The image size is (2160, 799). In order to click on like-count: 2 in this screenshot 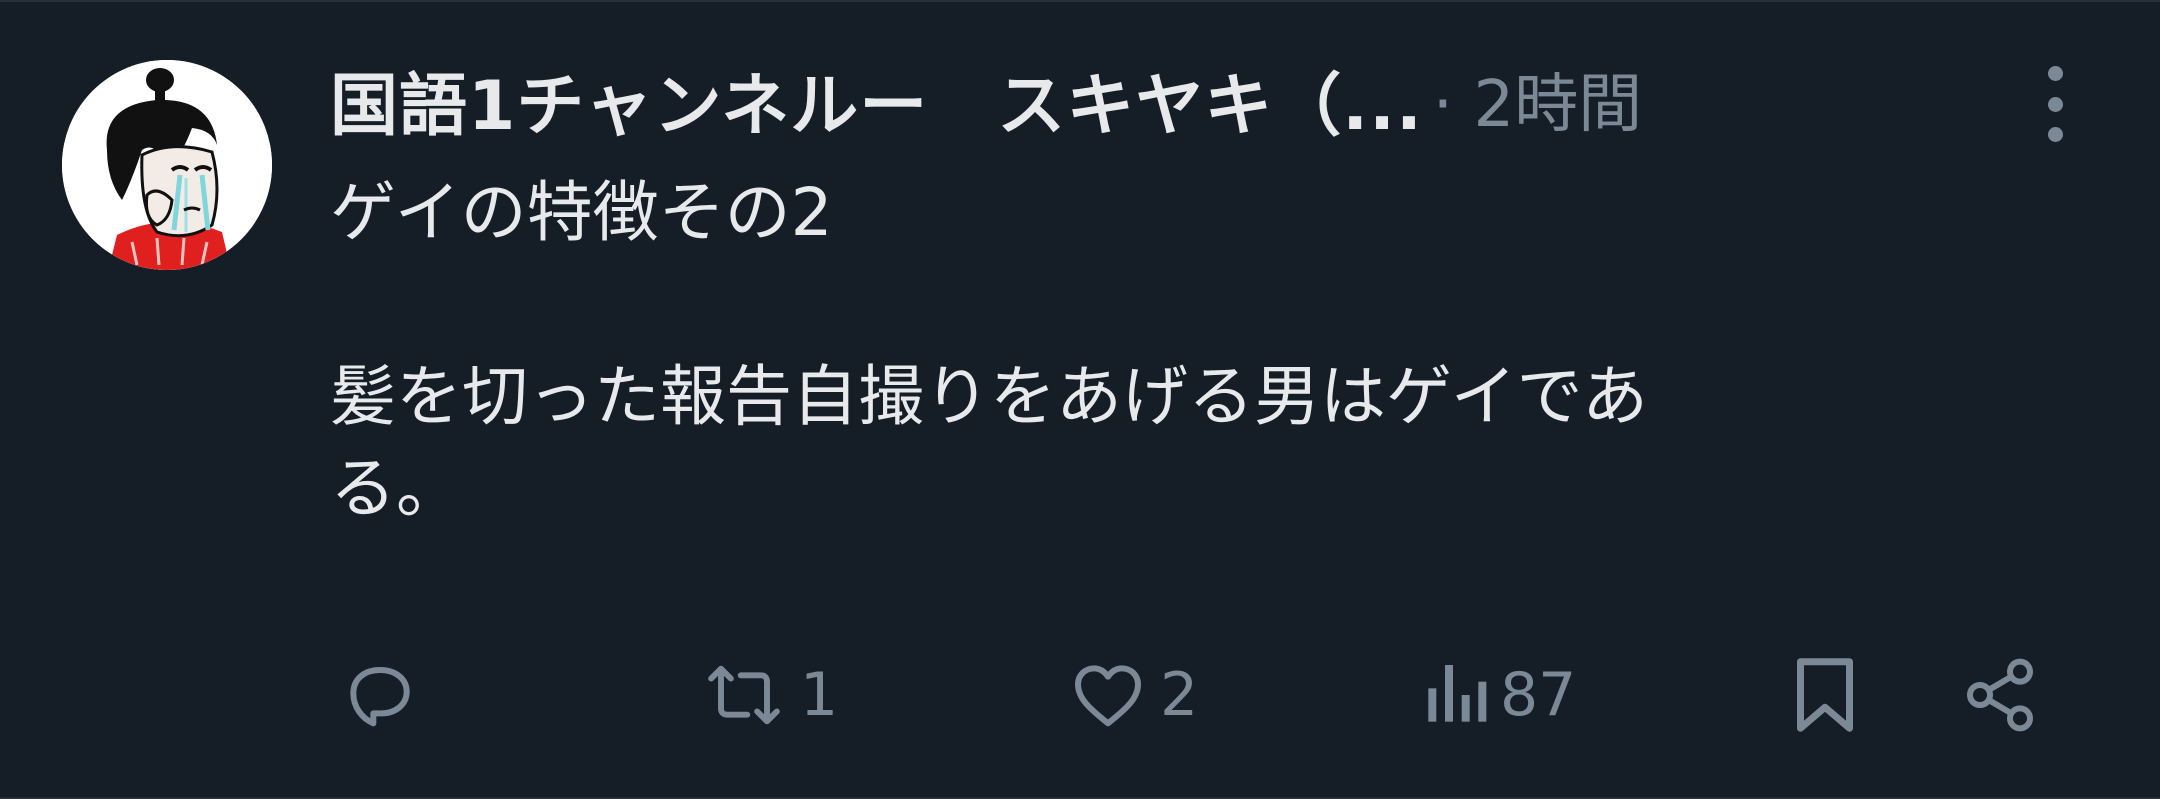, I will do `click(1179, 695)`.